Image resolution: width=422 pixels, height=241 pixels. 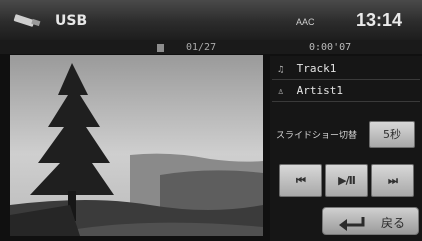 What do you see at coordinates (305, 22) in the screenshot?
I see `codec-label: AAC` at bounding box center [305, 22].